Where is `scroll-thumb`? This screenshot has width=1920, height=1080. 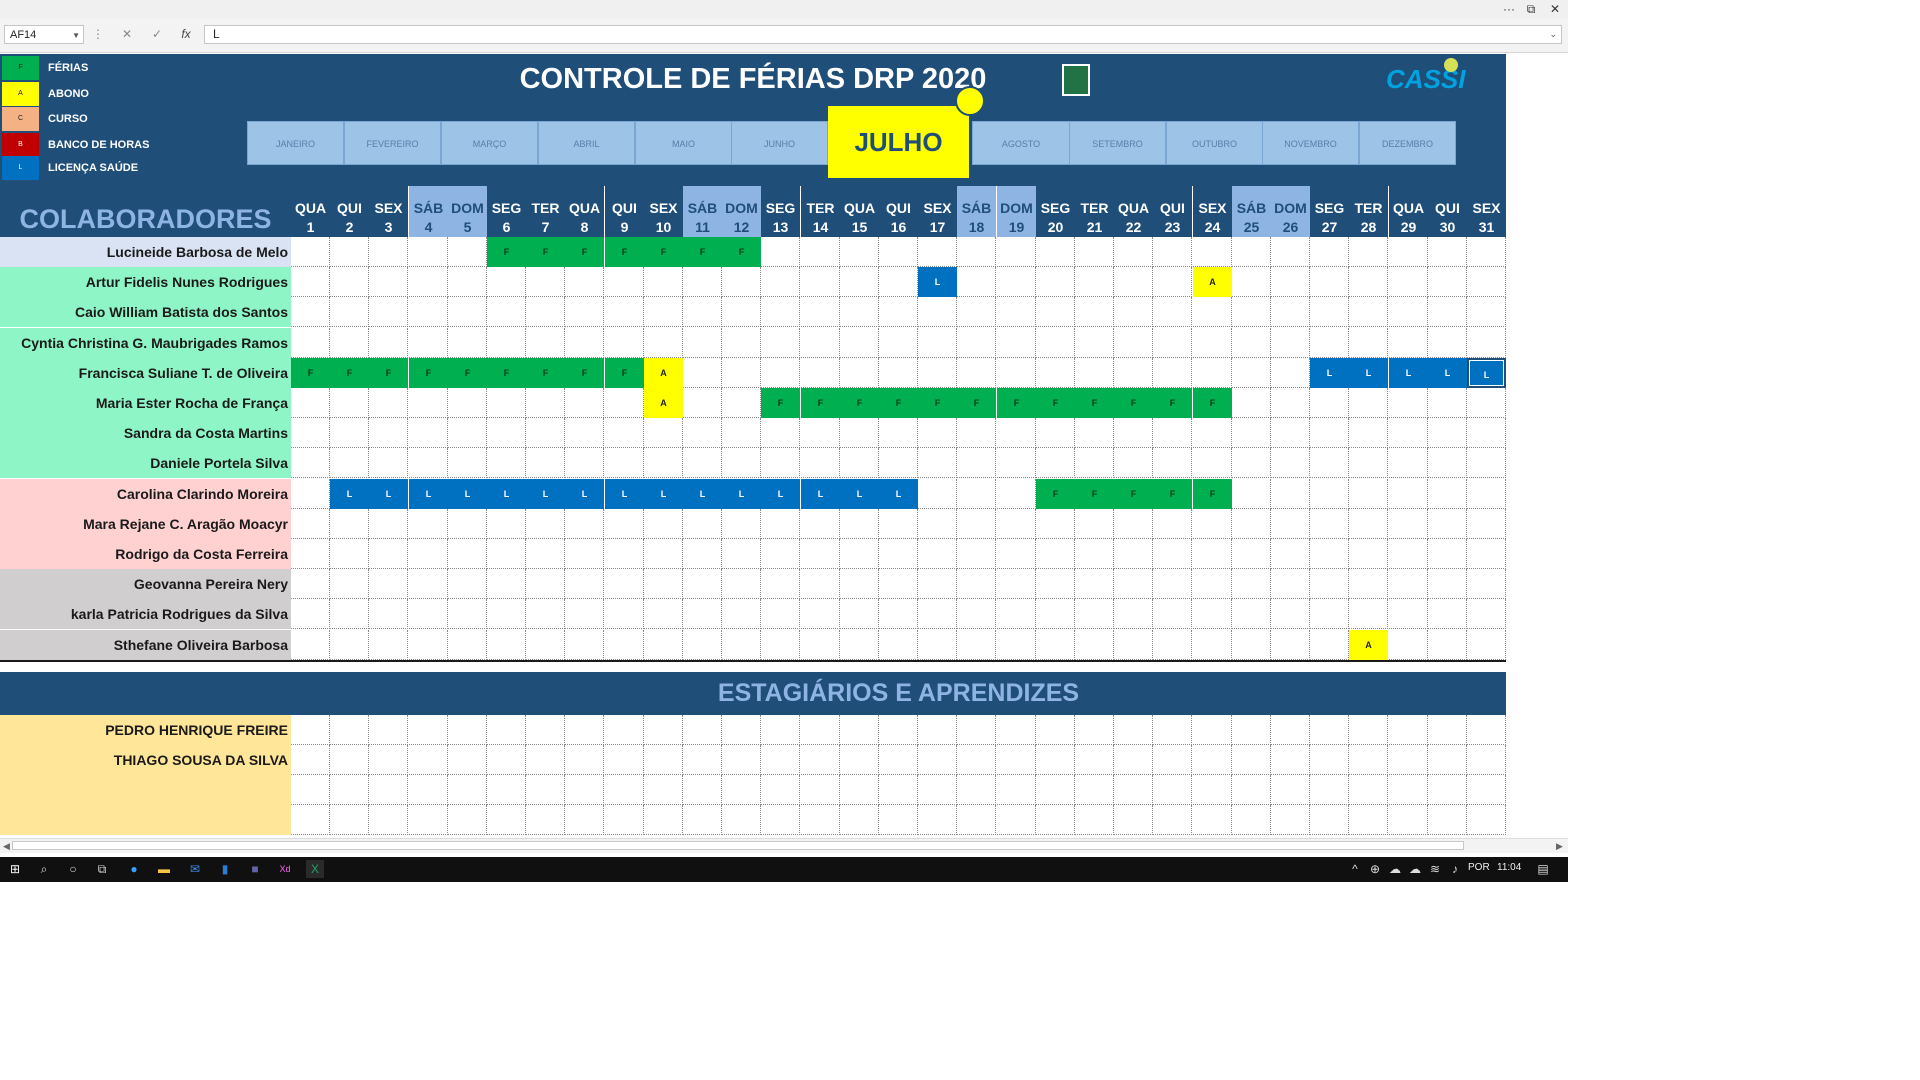
scroll-thumb is located at coordinates (738, 845).